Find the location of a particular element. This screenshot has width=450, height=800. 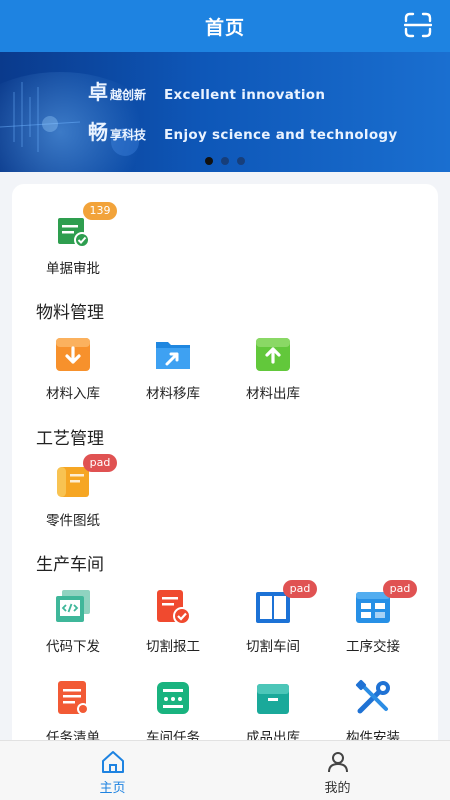

cut-workshop-button: pad 切割车间 is located at coordinates (273, 617).